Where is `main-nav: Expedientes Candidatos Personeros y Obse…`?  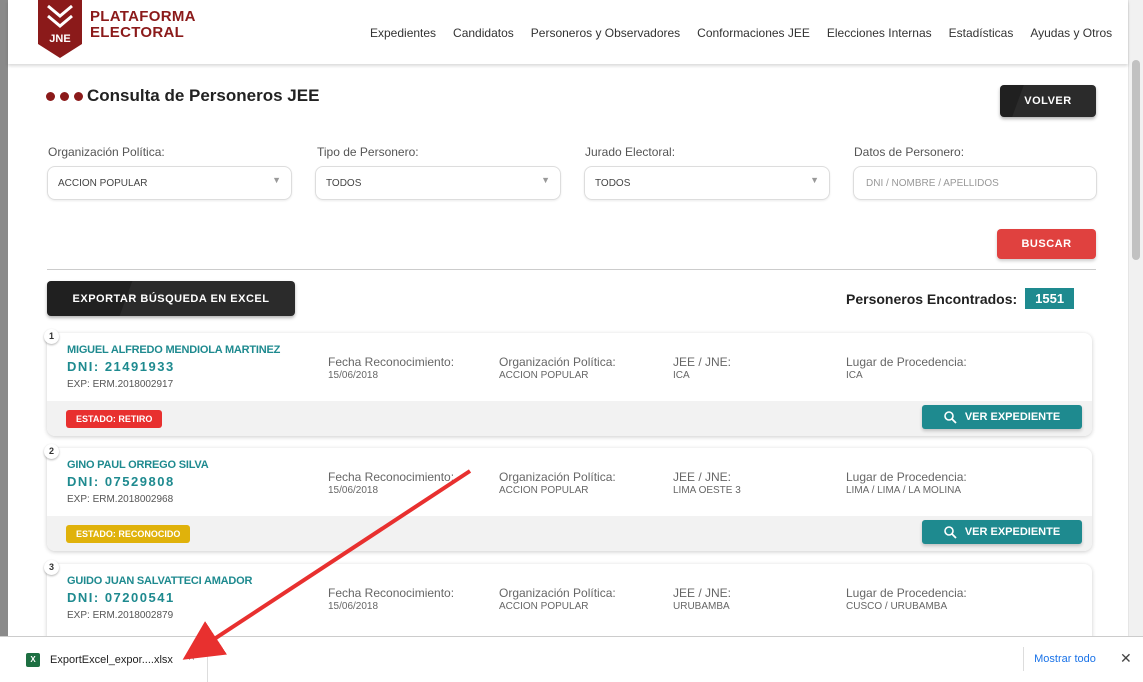 main-nav: Expedientes Candidatos Personeros y Obse… is located at coordinates (749, 33).